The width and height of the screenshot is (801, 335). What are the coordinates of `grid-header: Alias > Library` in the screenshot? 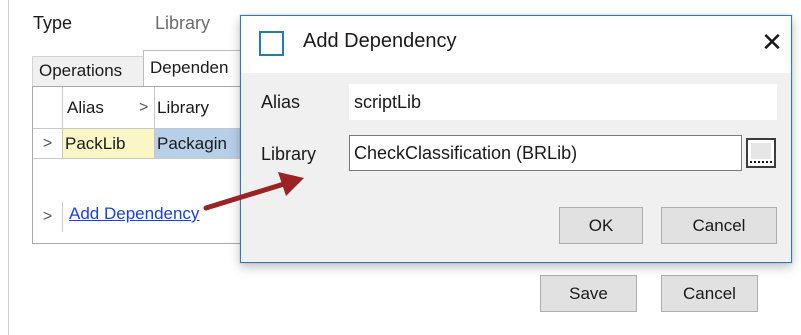 It's located at (141, 108).